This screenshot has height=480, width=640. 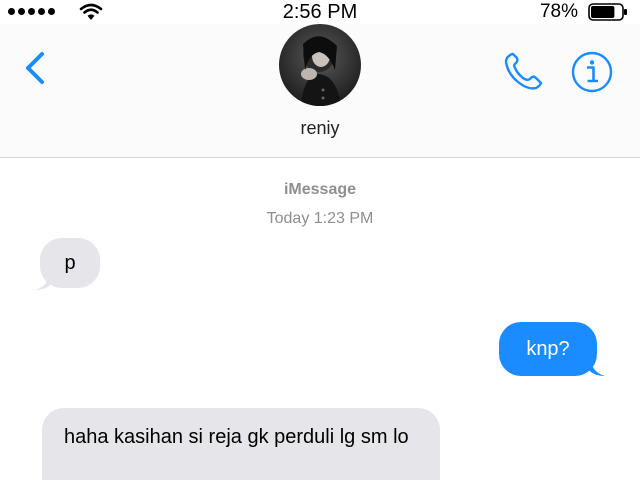 What do you see at coordinates (70, 263) in the screenshot?
I see `incoming-message: p` at bounding box center [70, 263].